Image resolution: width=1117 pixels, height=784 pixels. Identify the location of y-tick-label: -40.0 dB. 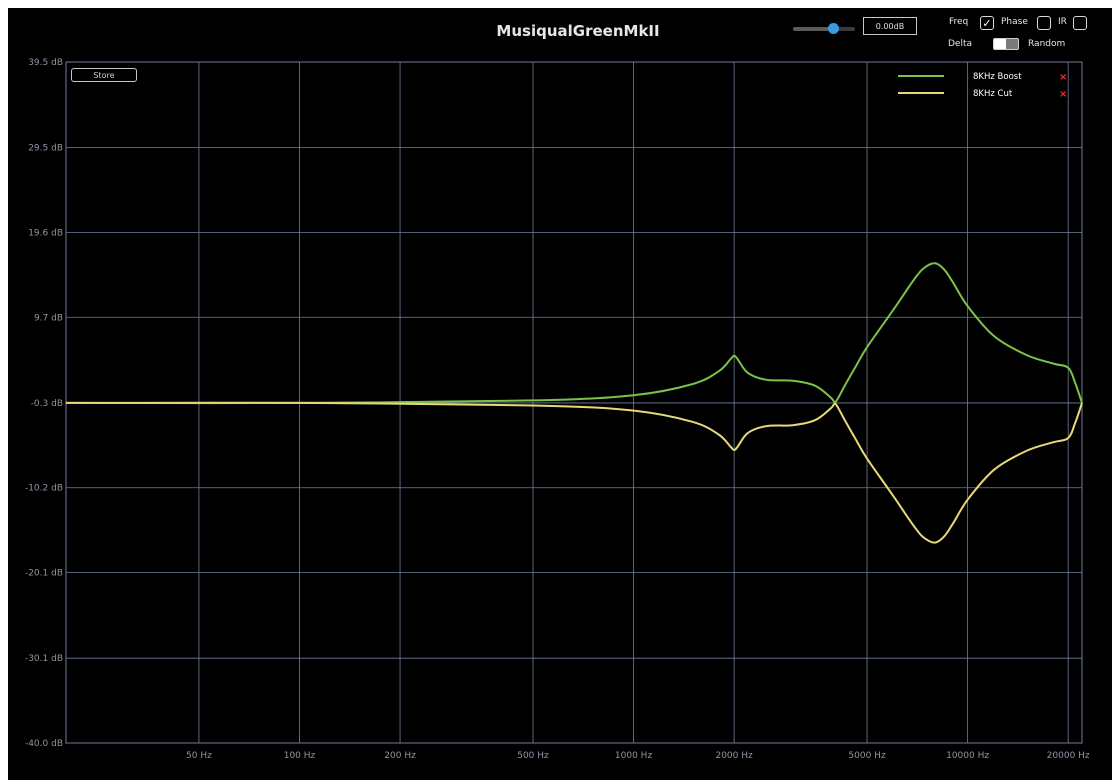
(44, 744).